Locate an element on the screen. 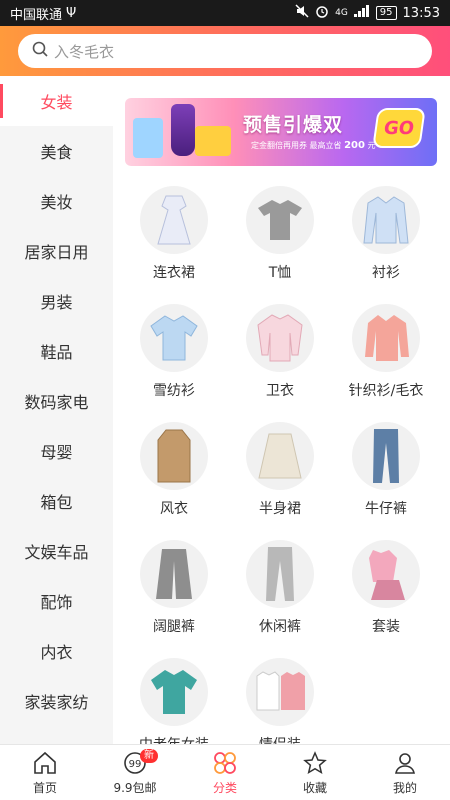 The width and height of the screenshot is (450, 800). tab-label: 首页 is located at coordinates (44, 787).